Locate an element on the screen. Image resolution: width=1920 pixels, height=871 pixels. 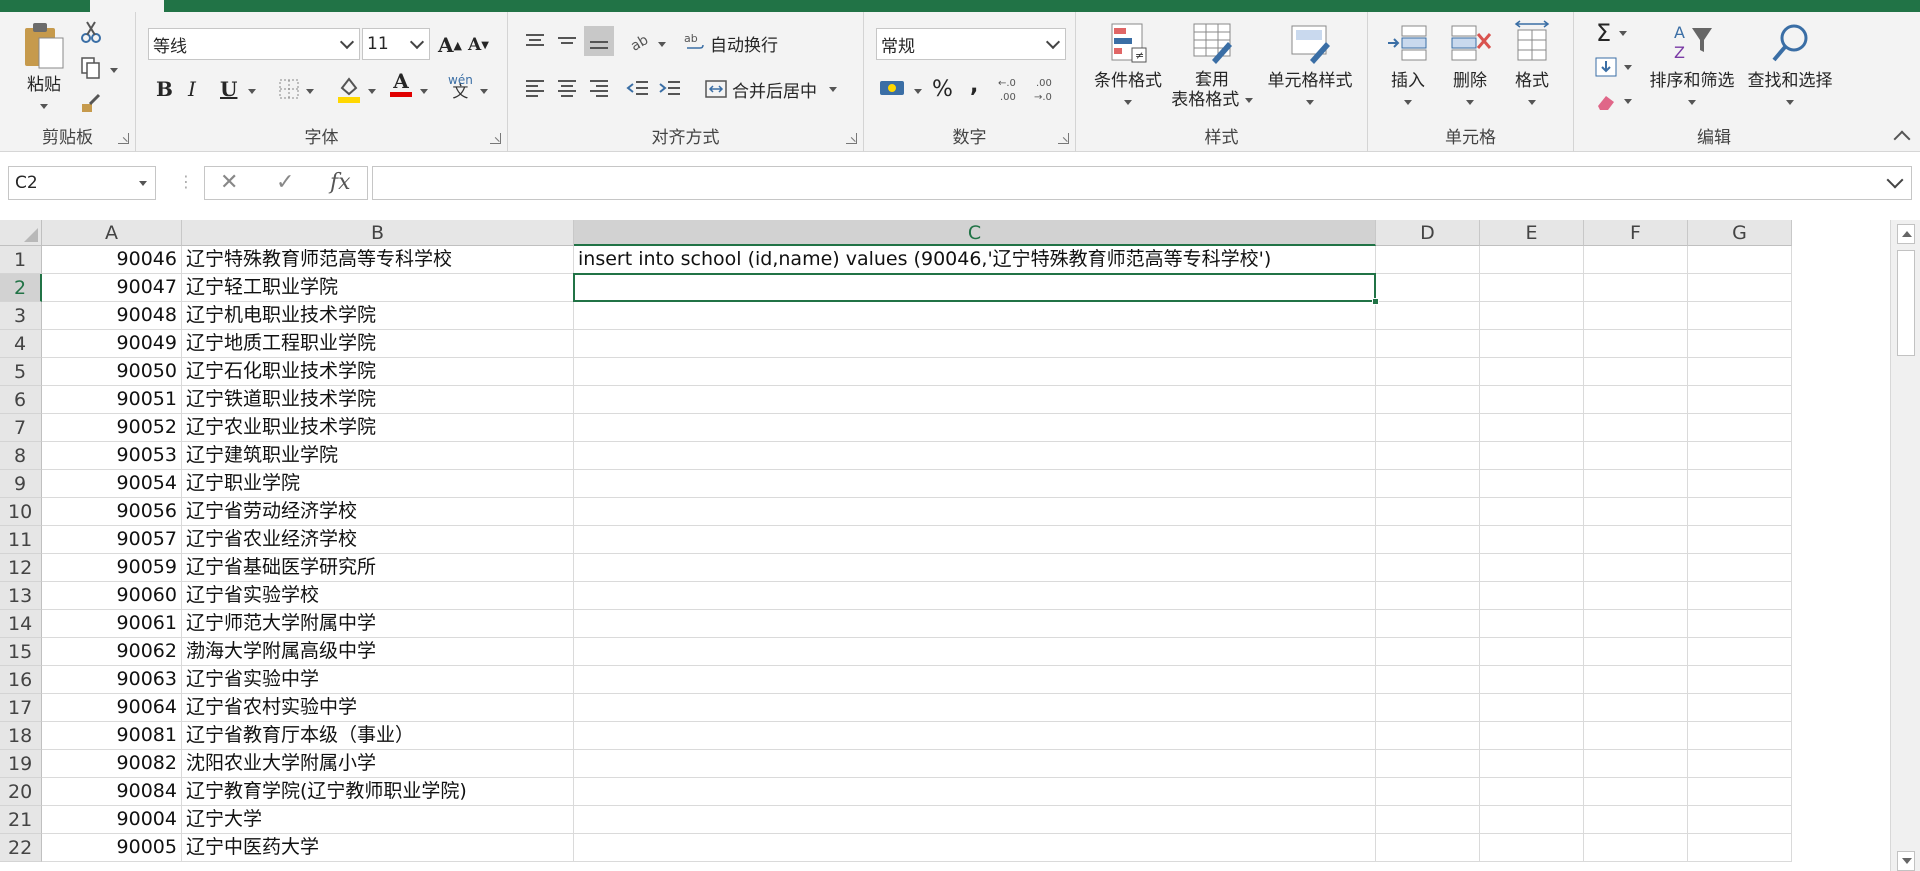
cell-a2: 90047 is located at coordinates (112, 288).